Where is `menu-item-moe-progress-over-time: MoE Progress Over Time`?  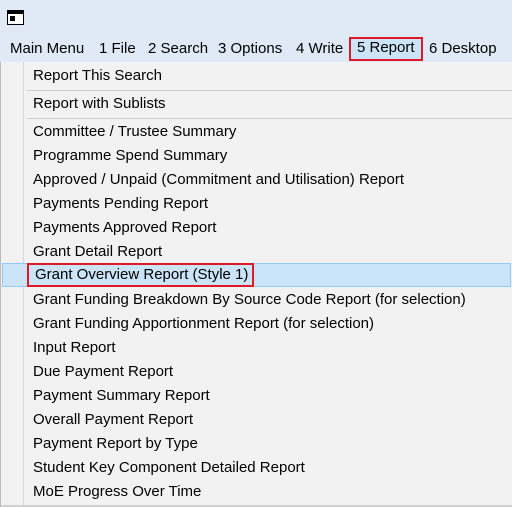 menu-item-moe-progress-over-time: MoE Progress Over Time is located at coordinates (114, 492).